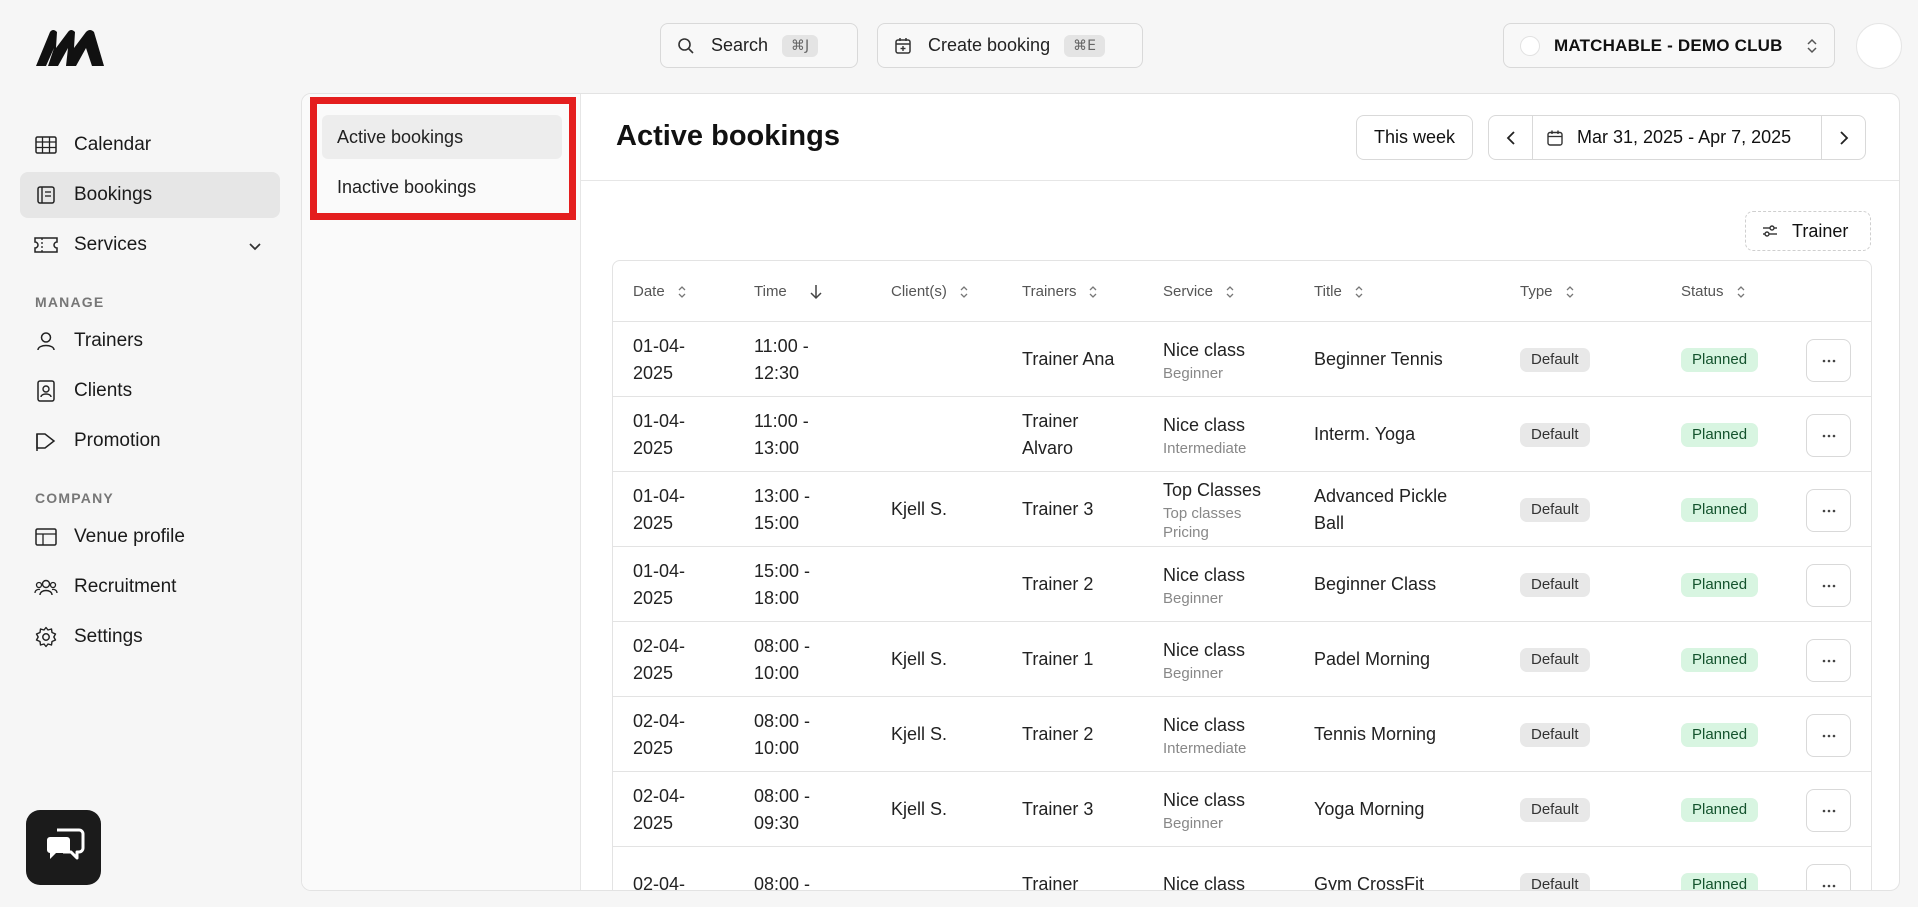 Image resolution: width=1918 pixels, height=907 pixels. Describe the element at coordinates (150, 441) in the screenshot. I see `sidebar-item-promotion: Promotion` at that location.